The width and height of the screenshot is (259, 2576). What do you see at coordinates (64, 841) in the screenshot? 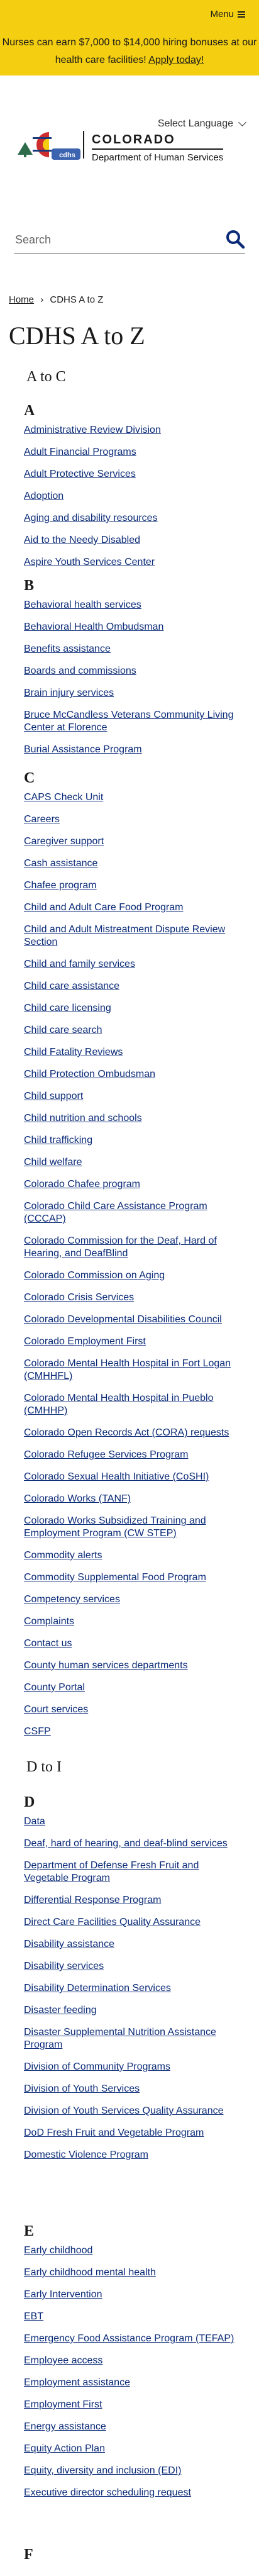
I see `az-link: Caregiver support` at bounding box center [64, 841].